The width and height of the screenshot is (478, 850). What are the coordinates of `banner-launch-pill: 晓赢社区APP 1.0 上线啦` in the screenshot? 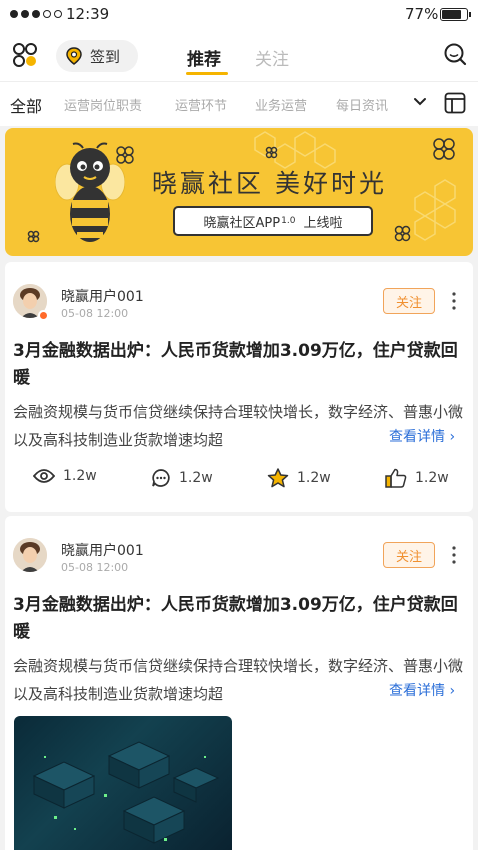 It's located at (273, 221).